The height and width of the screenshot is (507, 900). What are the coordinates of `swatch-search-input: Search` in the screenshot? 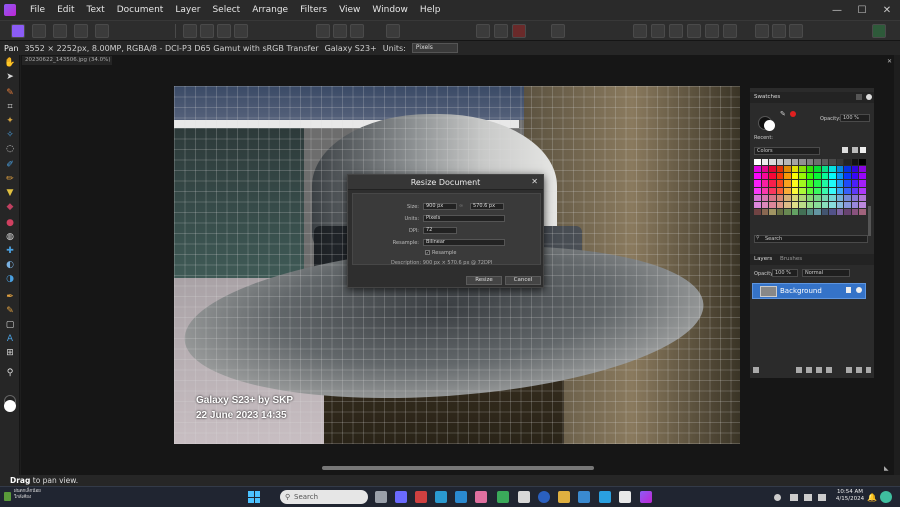 It's located at (811, 239).